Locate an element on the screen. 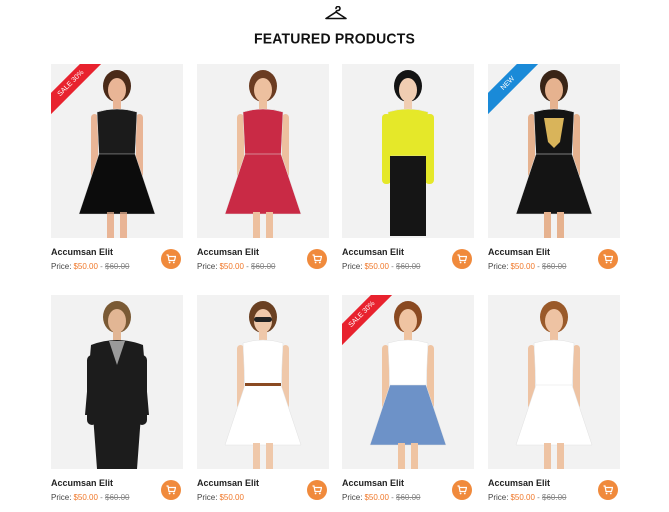  product-card: Accumsan Elit Price: $50.00 is located at coordinates (263, 398).